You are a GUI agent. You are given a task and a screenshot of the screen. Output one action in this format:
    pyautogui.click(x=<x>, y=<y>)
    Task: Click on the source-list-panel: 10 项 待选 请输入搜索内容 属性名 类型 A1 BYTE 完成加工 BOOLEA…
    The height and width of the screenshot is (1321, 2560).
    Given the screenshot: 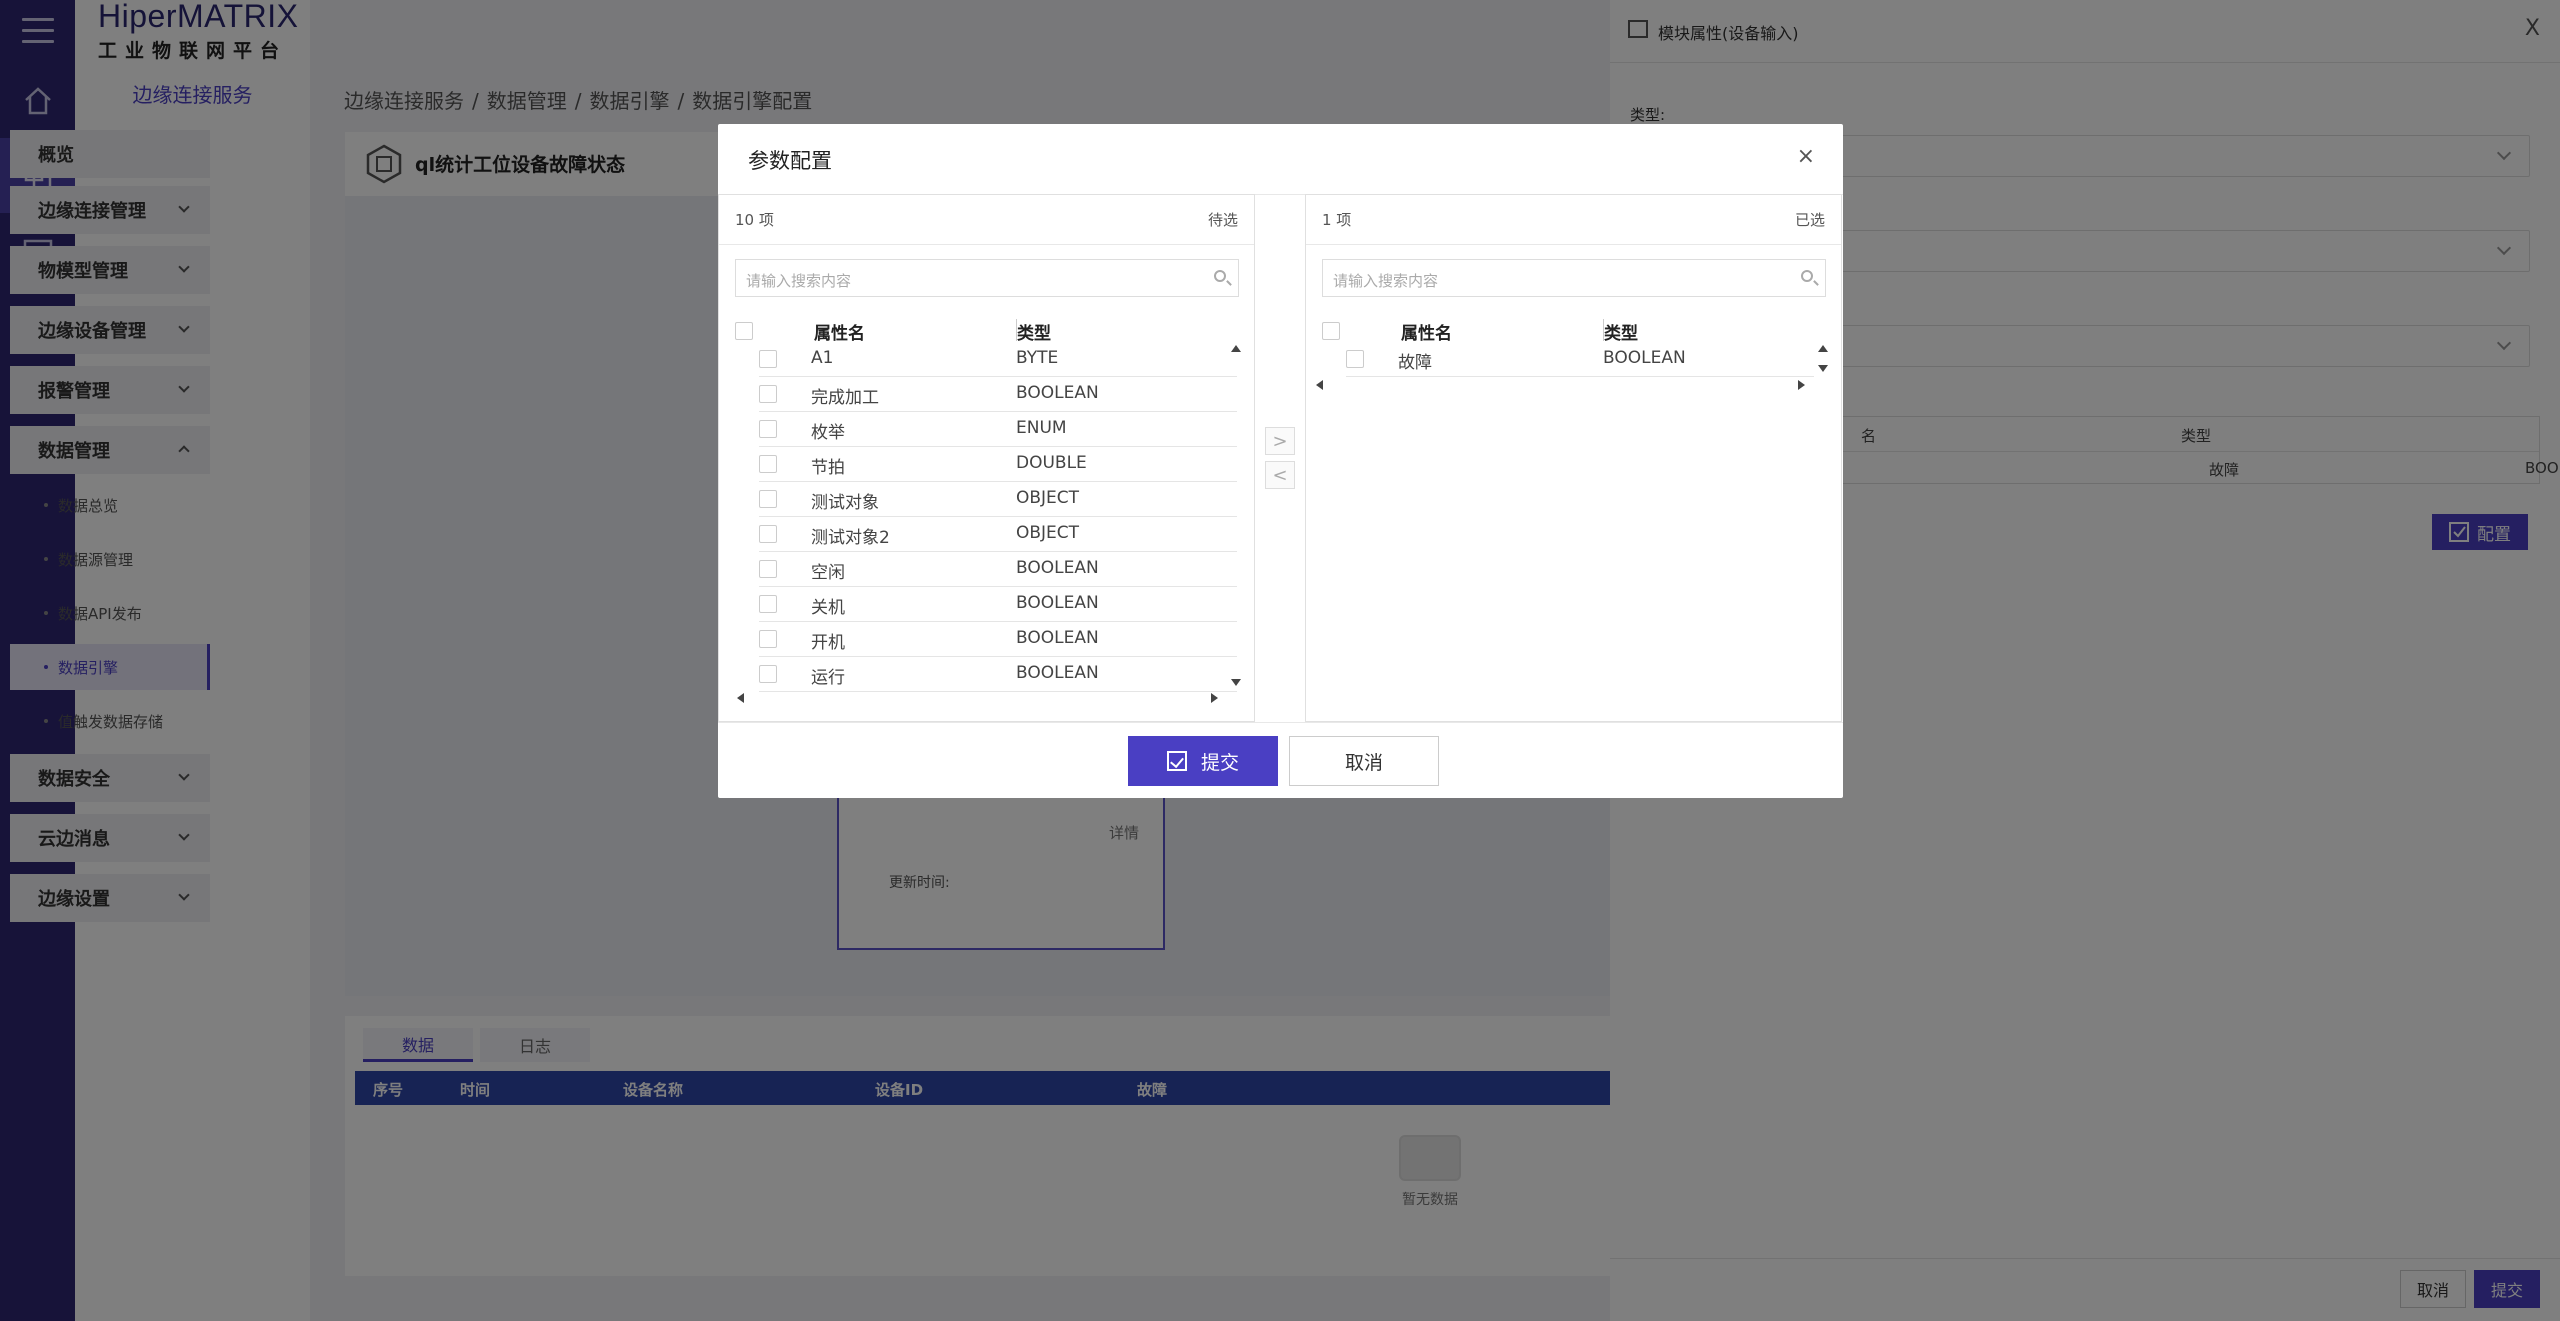 What is the action you would take?
    pyautogui.click(x=986, y=458)
    